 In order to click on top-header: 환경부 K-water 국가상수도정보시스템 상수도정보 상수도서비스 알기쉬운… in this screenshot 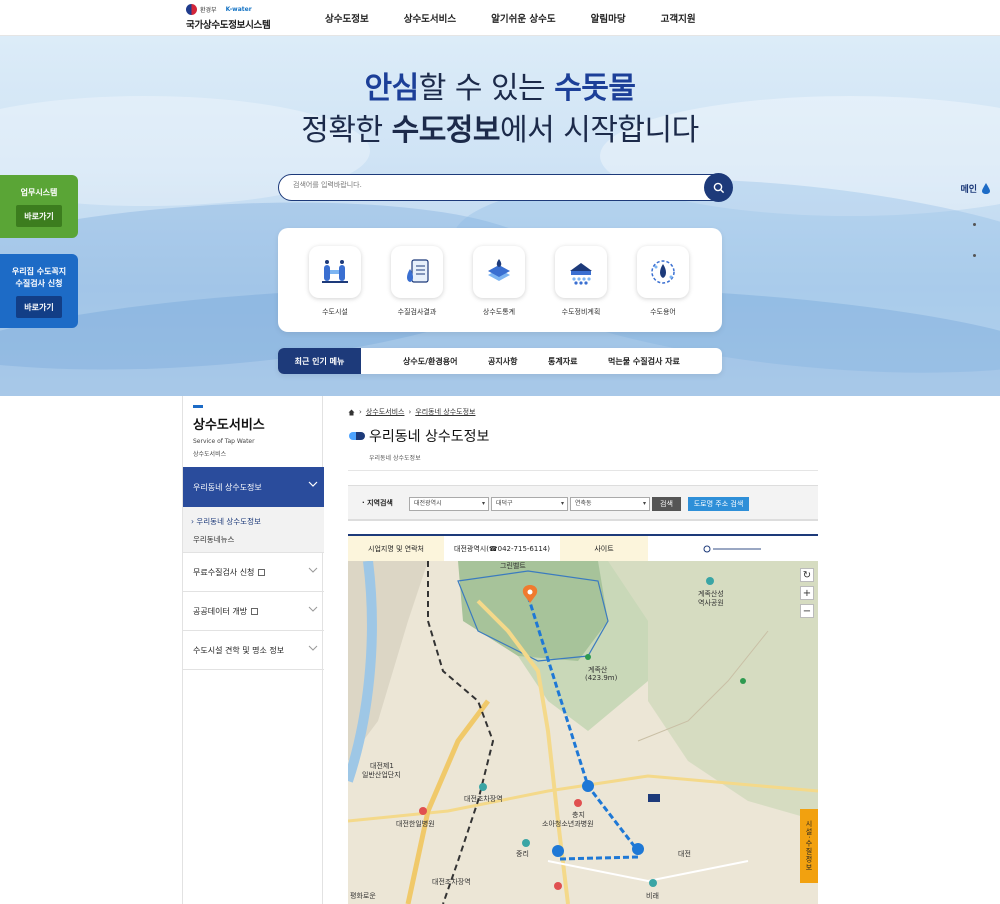, I will do `click(500, 18)`.